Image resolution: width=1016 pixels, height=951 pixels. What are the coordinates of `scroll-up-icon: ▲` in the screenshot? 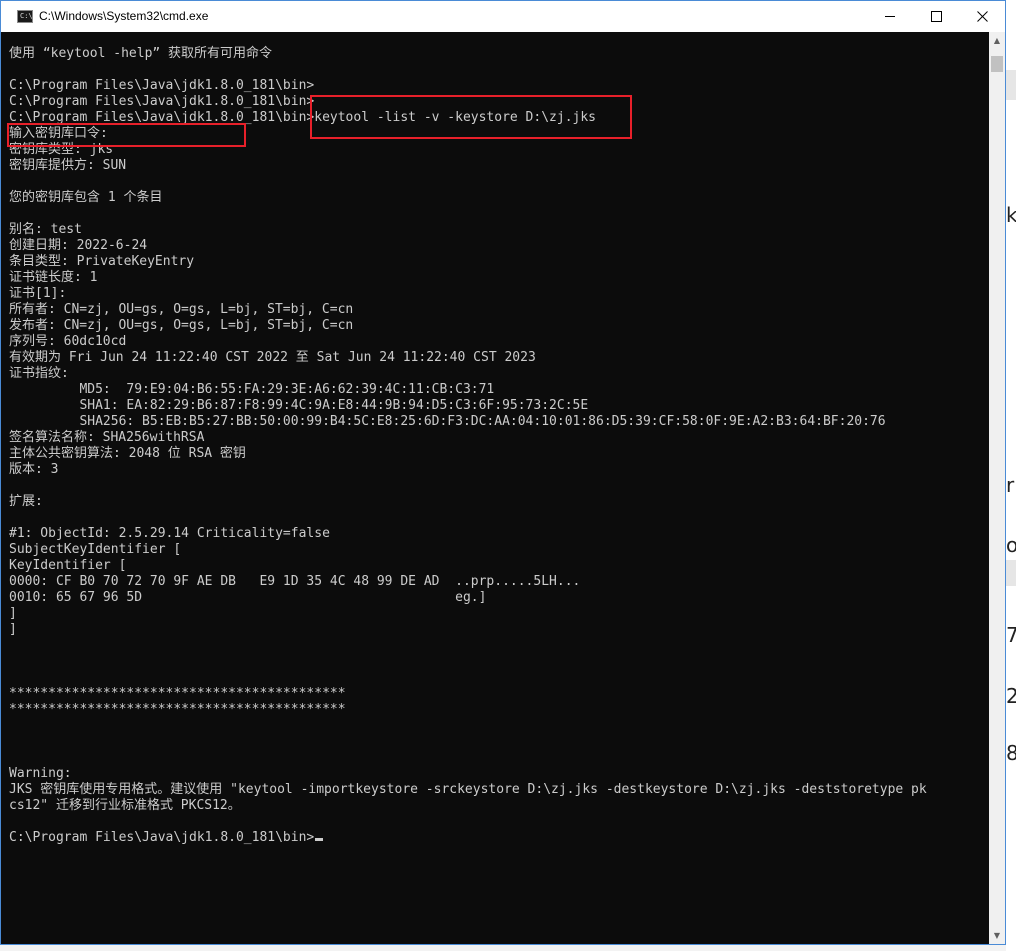 It's located at (997, 40).